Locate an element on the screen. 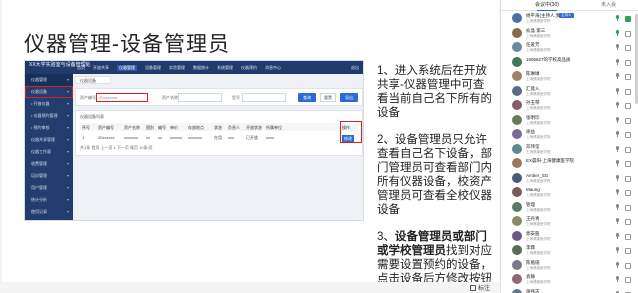 This screenshot has height=293, width=638. participant-row: 徐益 上海健康医学院 is located at coordinates (569, 135).